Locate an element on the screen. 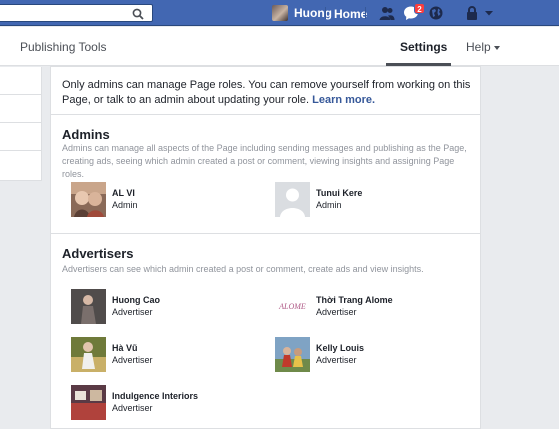 The width and height of the screenshot is (559, 429). advertiser-entry: Hà Vũ Advertiser is located at coordinates (112, 354).